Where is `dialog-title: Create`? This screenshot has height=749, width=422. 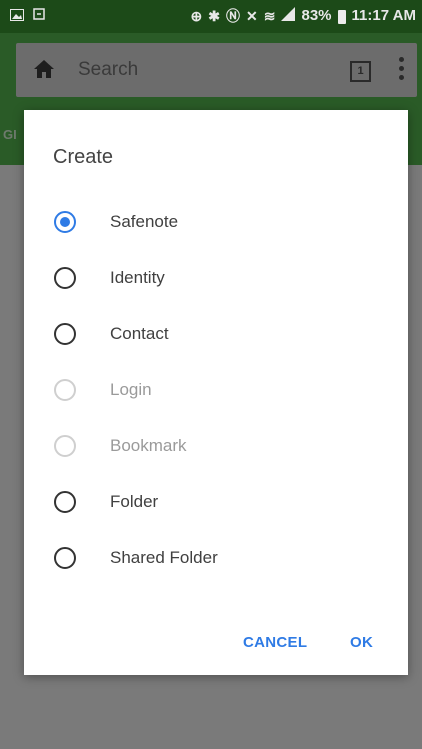
dialog-title: Create is located at coordinates (83, 157).